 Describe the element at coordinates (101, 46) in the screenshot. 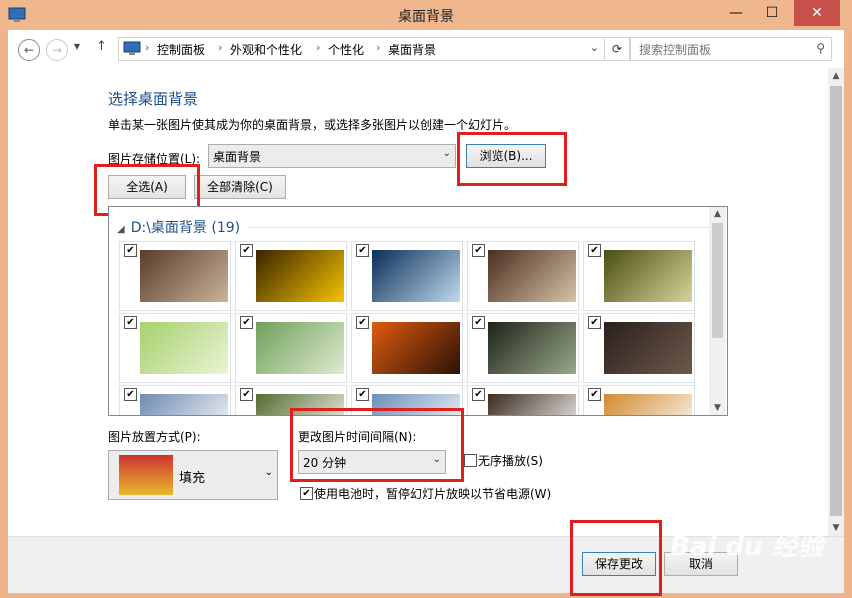

I see `up-button: ↑` at that location.